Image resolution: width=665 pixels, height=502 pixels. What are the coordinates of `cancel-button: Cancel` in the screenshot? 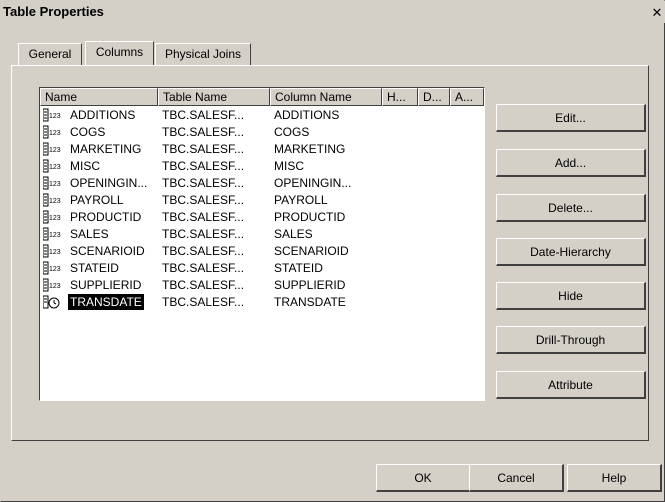 It's located at (516, 478).